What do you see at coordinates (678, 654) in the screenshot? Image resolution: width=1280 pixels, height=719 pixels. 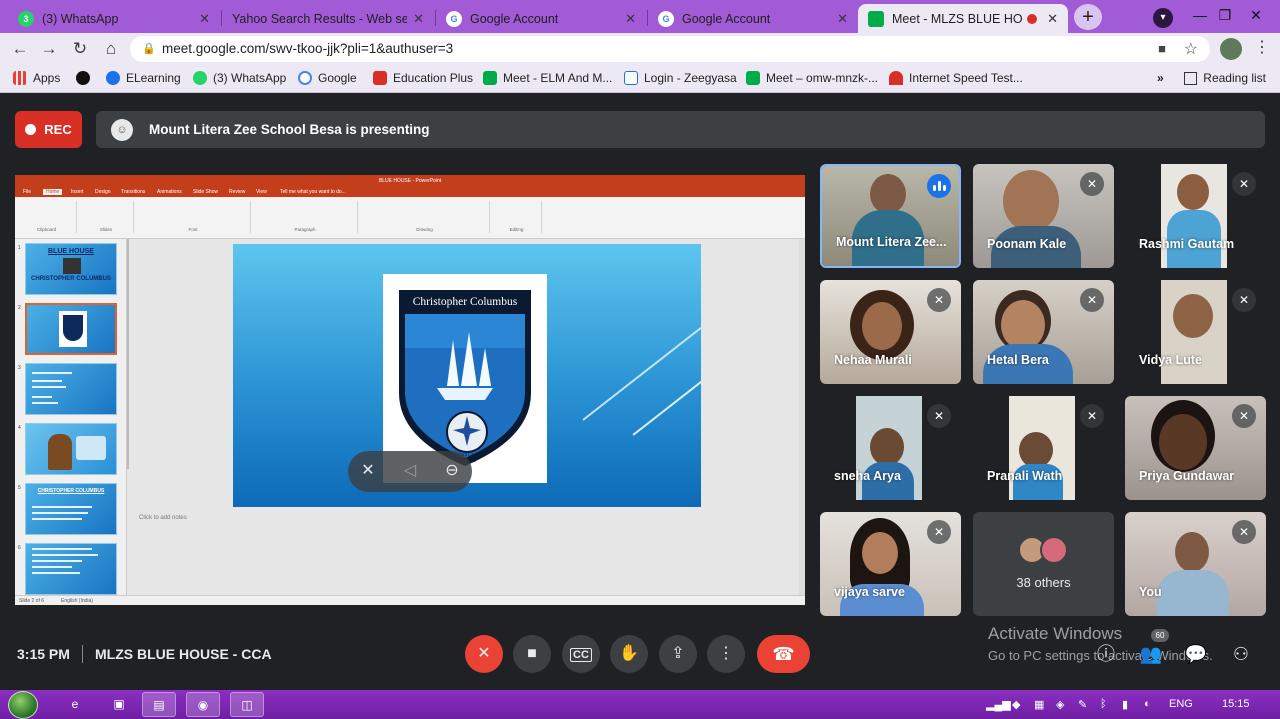 I see `present-button: ⇪` at bounding box center [678, 654].